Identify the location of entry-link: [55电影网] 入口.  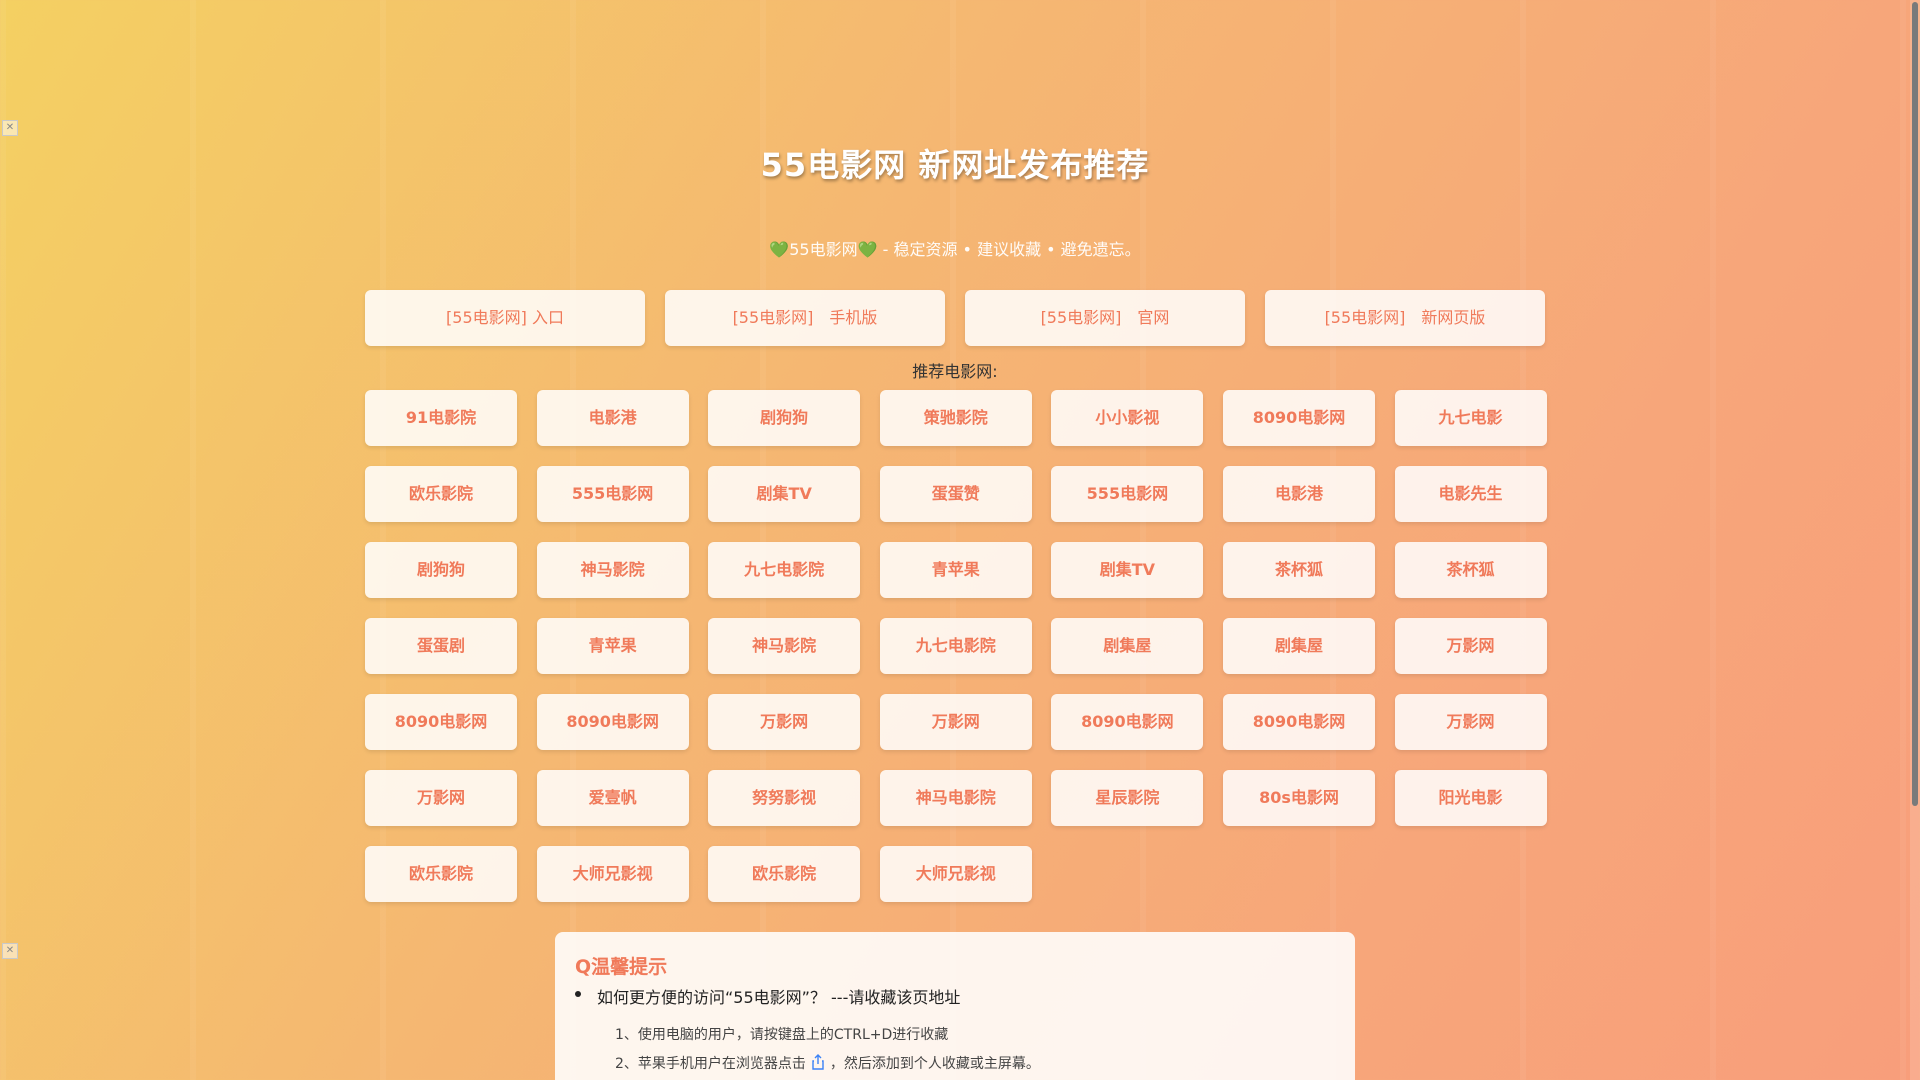
(505, 318).